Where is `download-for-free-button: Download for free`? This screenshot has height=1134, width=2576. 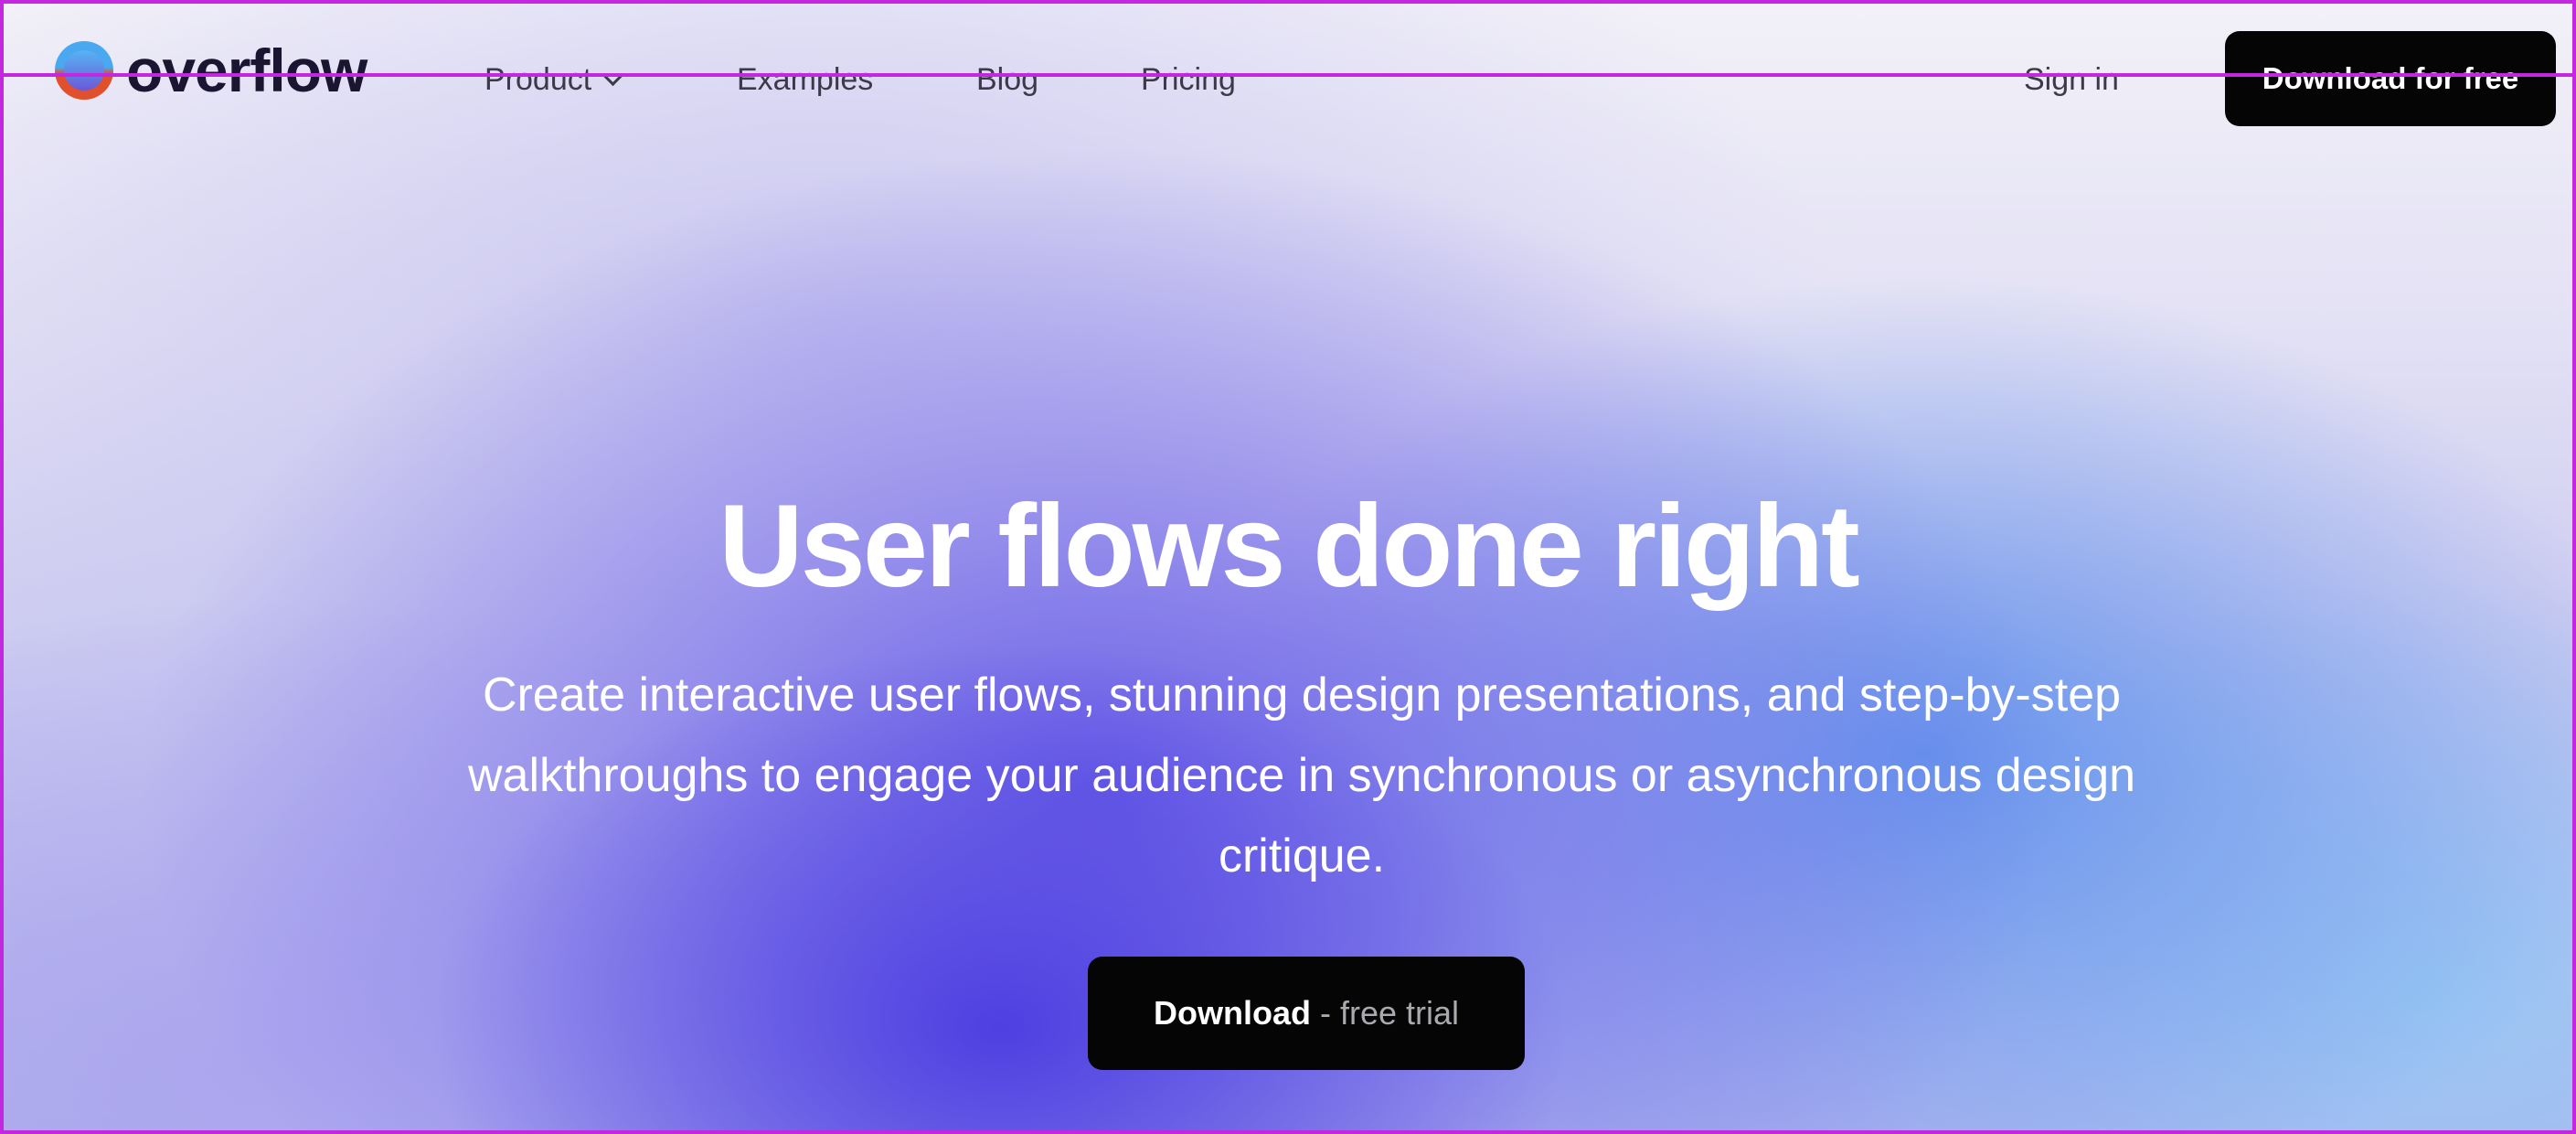
download-for-free-button: Download for free is located at coordinates (2390, 78).